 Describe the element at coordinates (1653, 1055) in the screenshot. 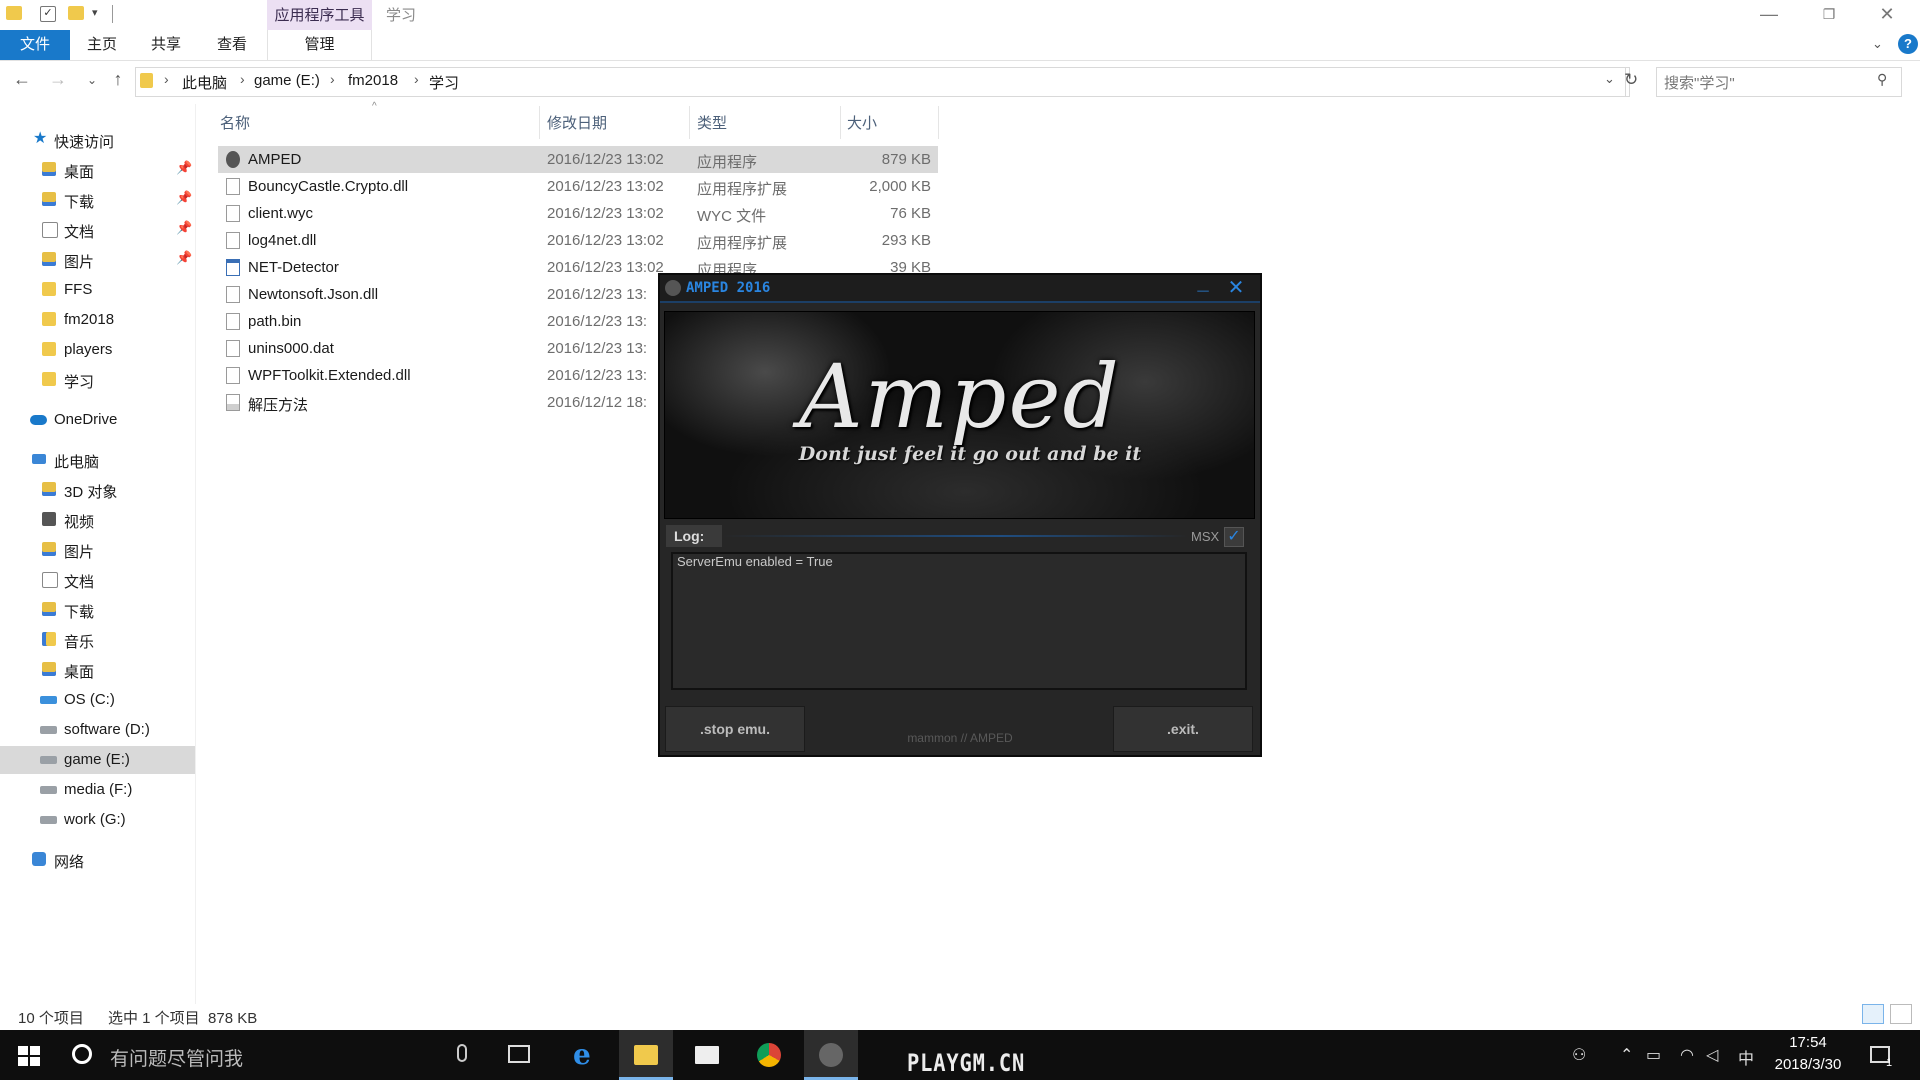

I see `battery-icon: ▭` at that location.